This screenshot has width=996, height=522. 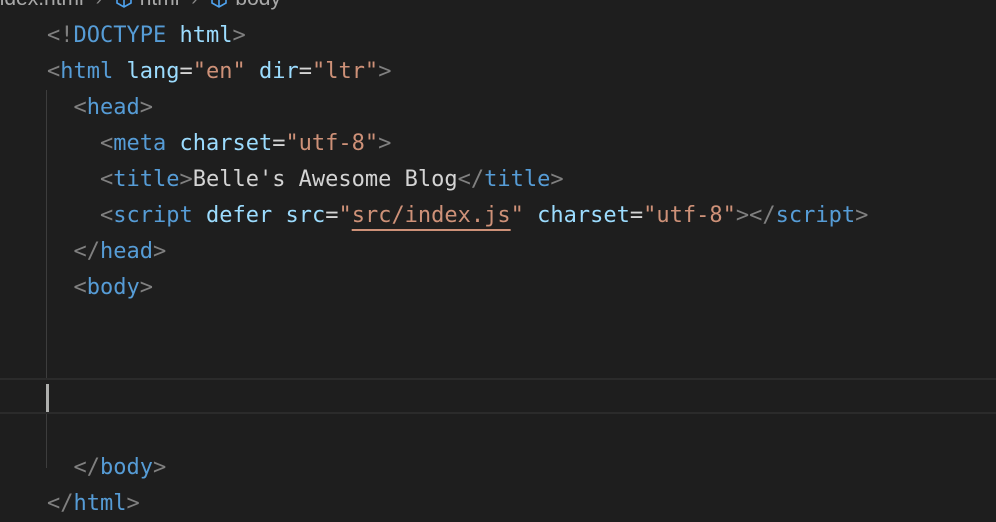 I want to click on breadcrumb-item-file: index.html, so click(x=42, y=5).